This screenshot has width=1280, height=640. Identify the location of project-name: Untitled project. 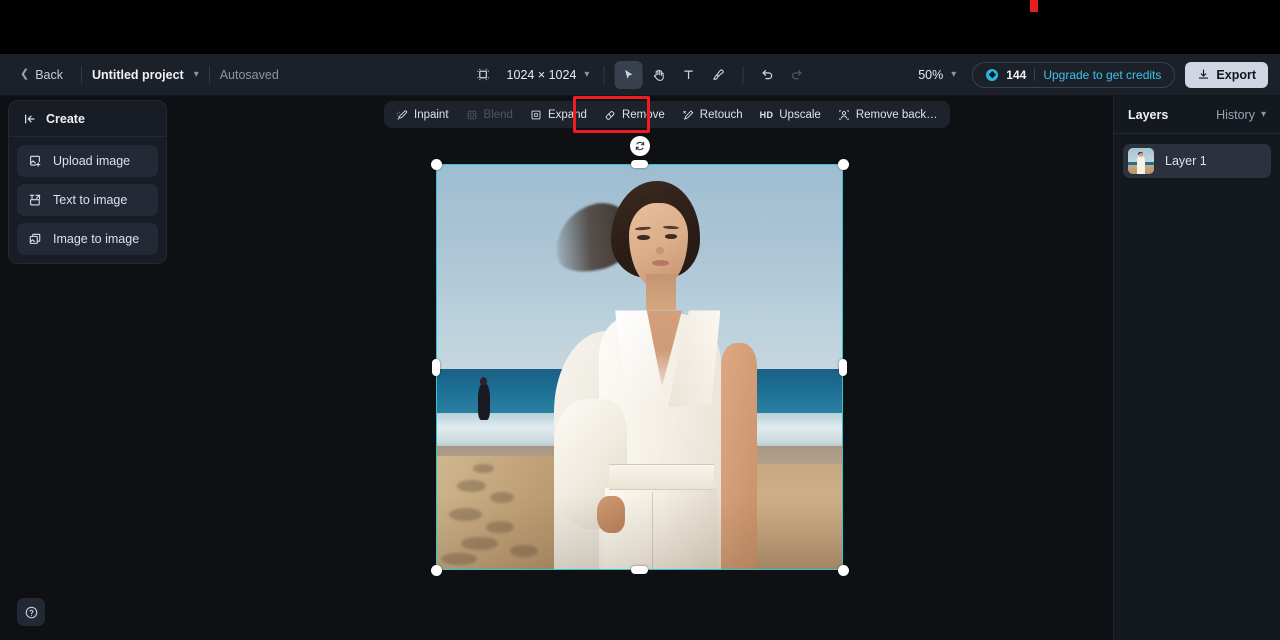
(138, 75).